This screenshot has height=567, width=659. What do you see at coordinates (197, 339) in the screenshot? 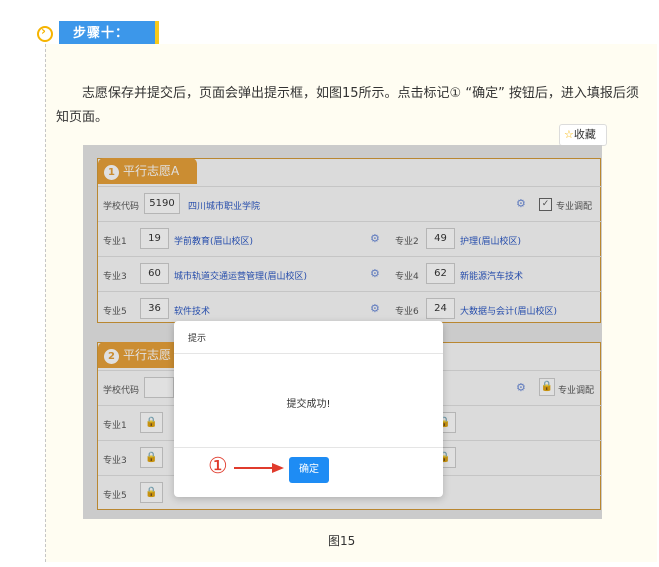
I see `dialog-title: 提示` at bounding box center [197, 339].